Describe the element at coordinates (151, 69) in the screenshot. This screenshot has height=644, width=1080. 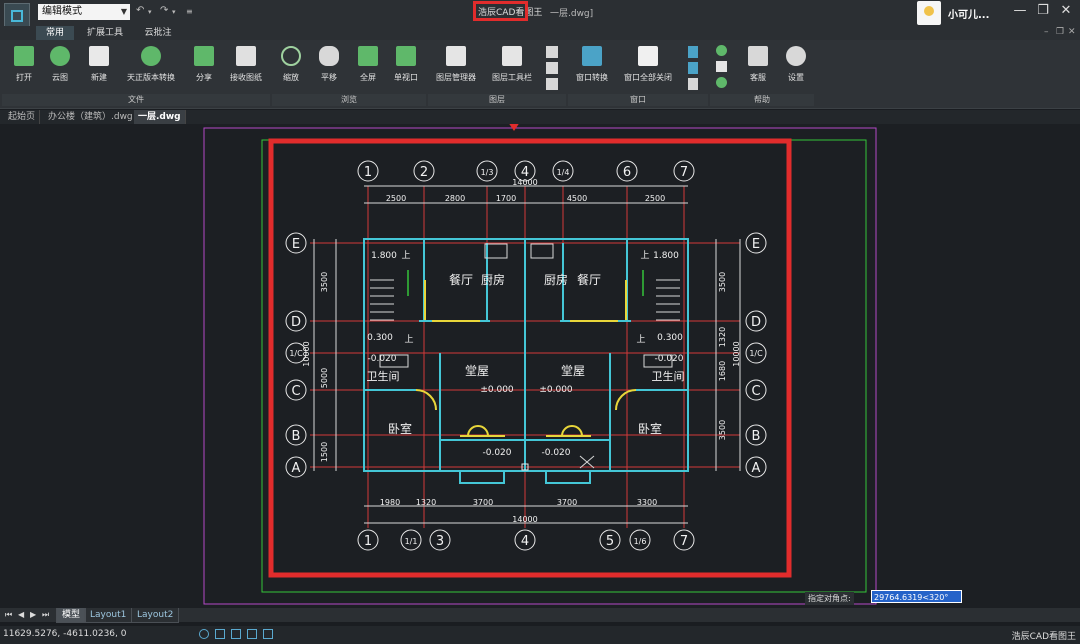
I see `tarch-convert-button: 天正版本转换` at that location.